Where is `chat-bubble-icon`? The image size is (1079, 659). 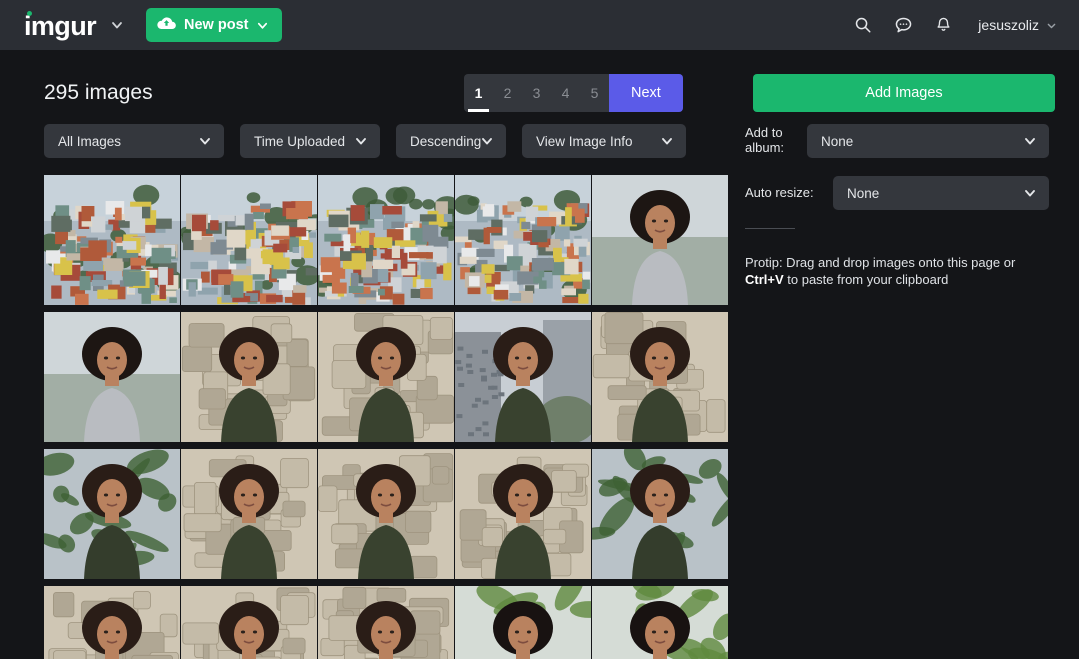
chat-bubble-icon is located at coordinates (903, 25).